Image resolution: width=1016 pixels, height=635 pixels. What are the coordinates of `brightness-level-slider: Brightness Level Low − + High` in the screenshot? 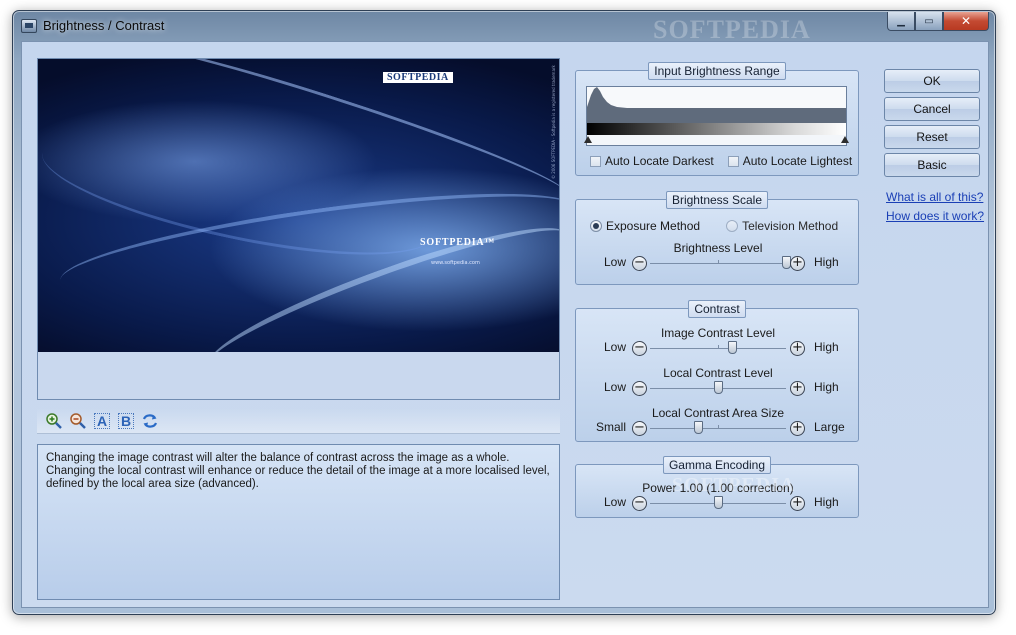 It's located at (718, 261).